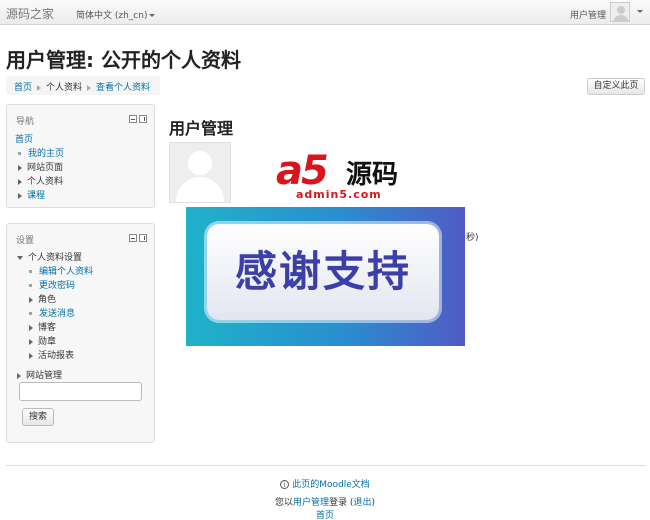  I want to click on thanks-banner-panel: 感谢支持, so click(323, 272).